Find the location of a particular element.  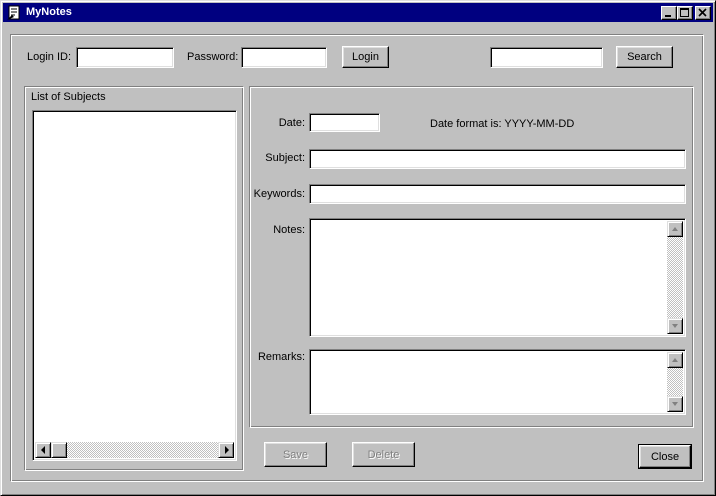

scroll-left-button is located at coordinates (43, 450).